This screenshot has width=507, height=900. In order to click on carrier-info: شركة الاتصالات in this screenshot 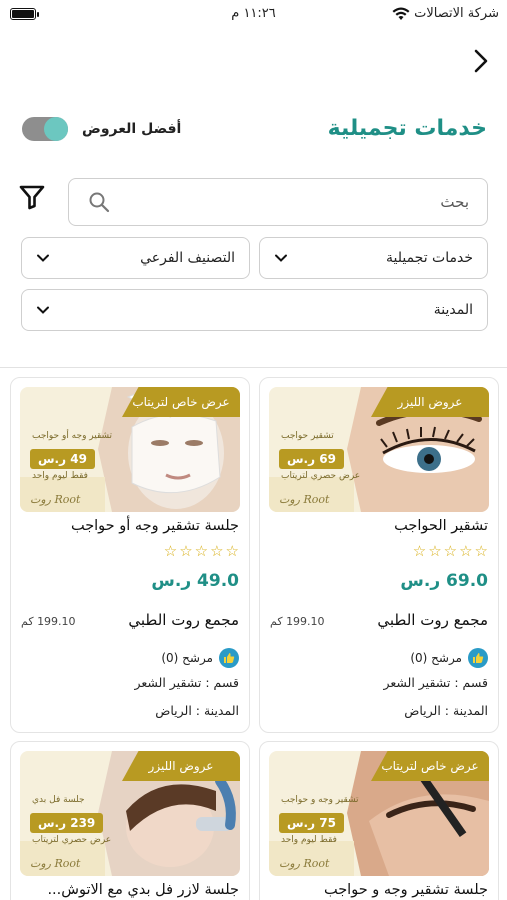, I will do `click(445, 13)`.